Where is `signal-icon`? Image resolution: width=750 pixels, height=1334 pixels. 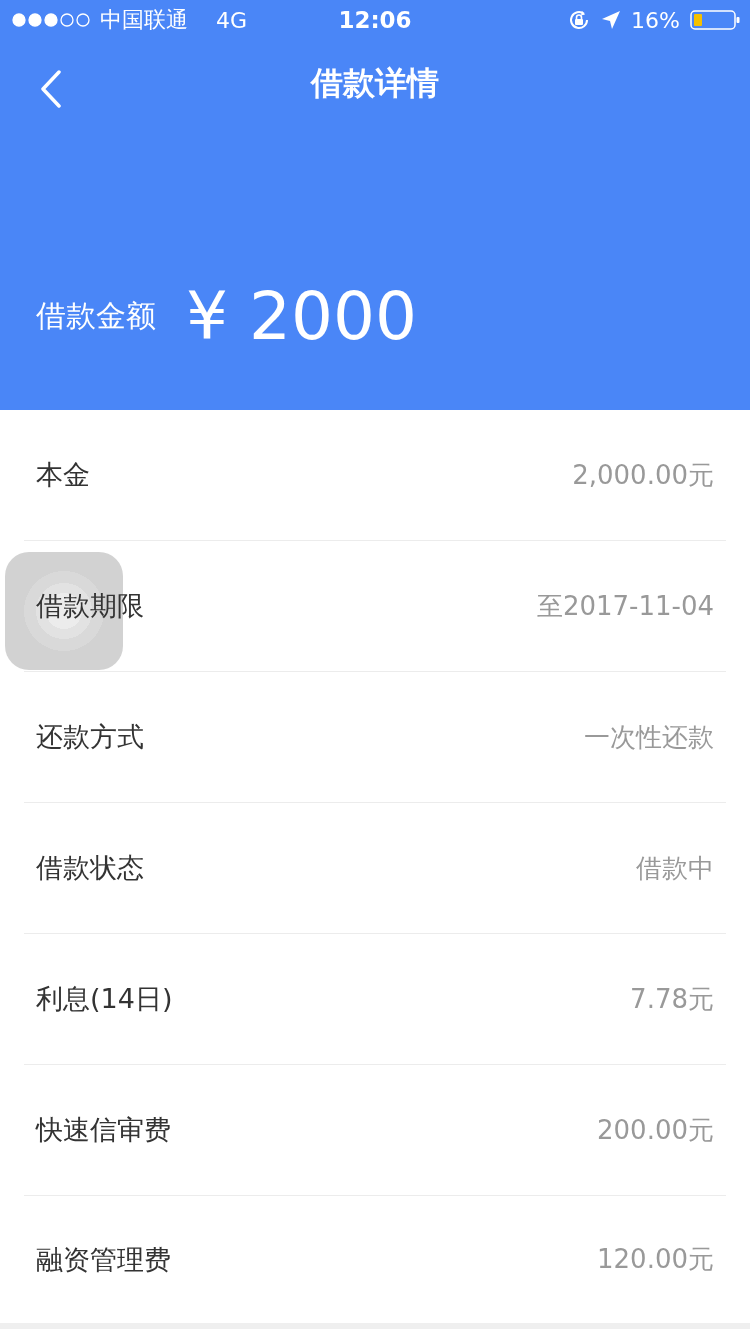
signal-icon is located at coordinates (51, 20).